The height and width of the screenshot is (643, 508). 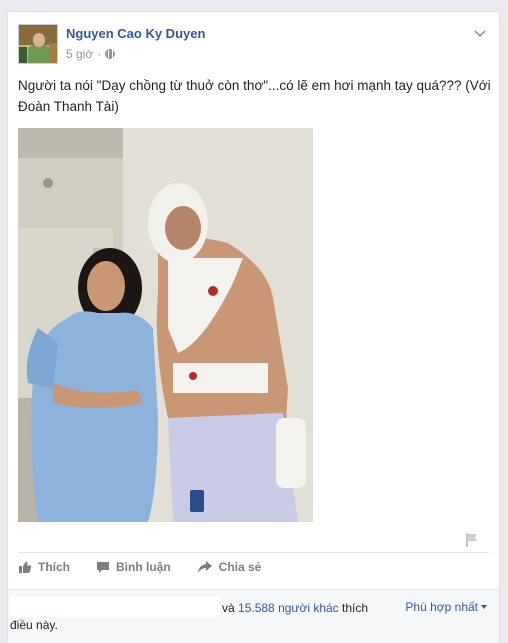 What do you see at coordinates (205, 567) in the screenshot?
I see `share-arrow-icon` at bounding box center [205, 567].